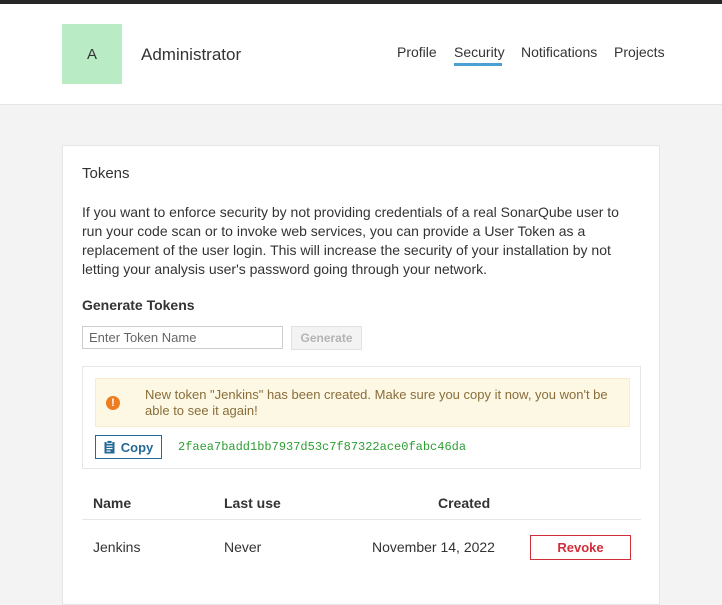 The image size is (722, 605). Describe the element at coordinates (433, 547) in the screenshot. I see `created-cell: November 14, 2022` at that location.